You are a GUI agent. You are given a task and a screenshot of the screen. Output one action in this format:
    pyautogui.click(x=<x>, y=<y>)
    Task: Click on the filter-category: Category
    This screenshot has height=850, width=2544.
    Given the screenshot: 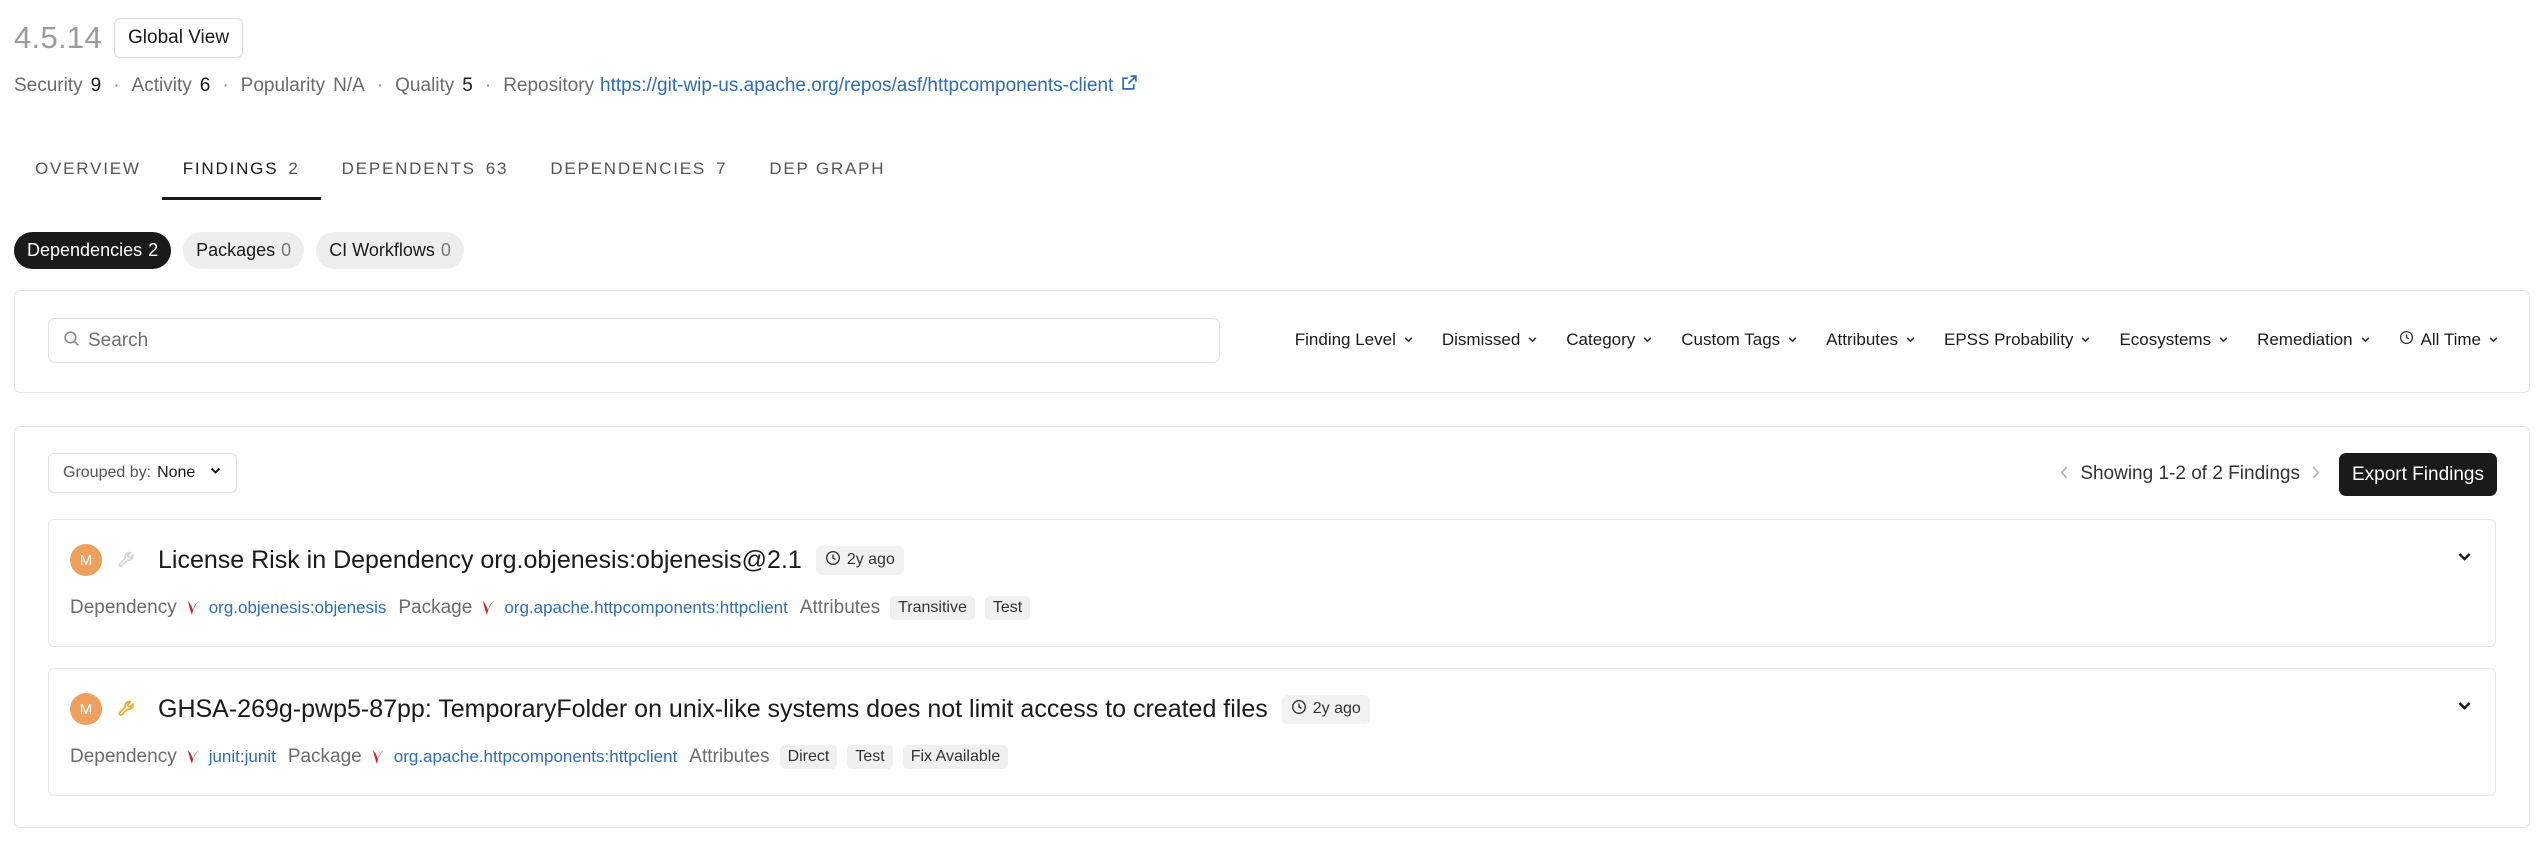 What is the action you would take?
    pyautogui.click(x=1609, y=340)
    